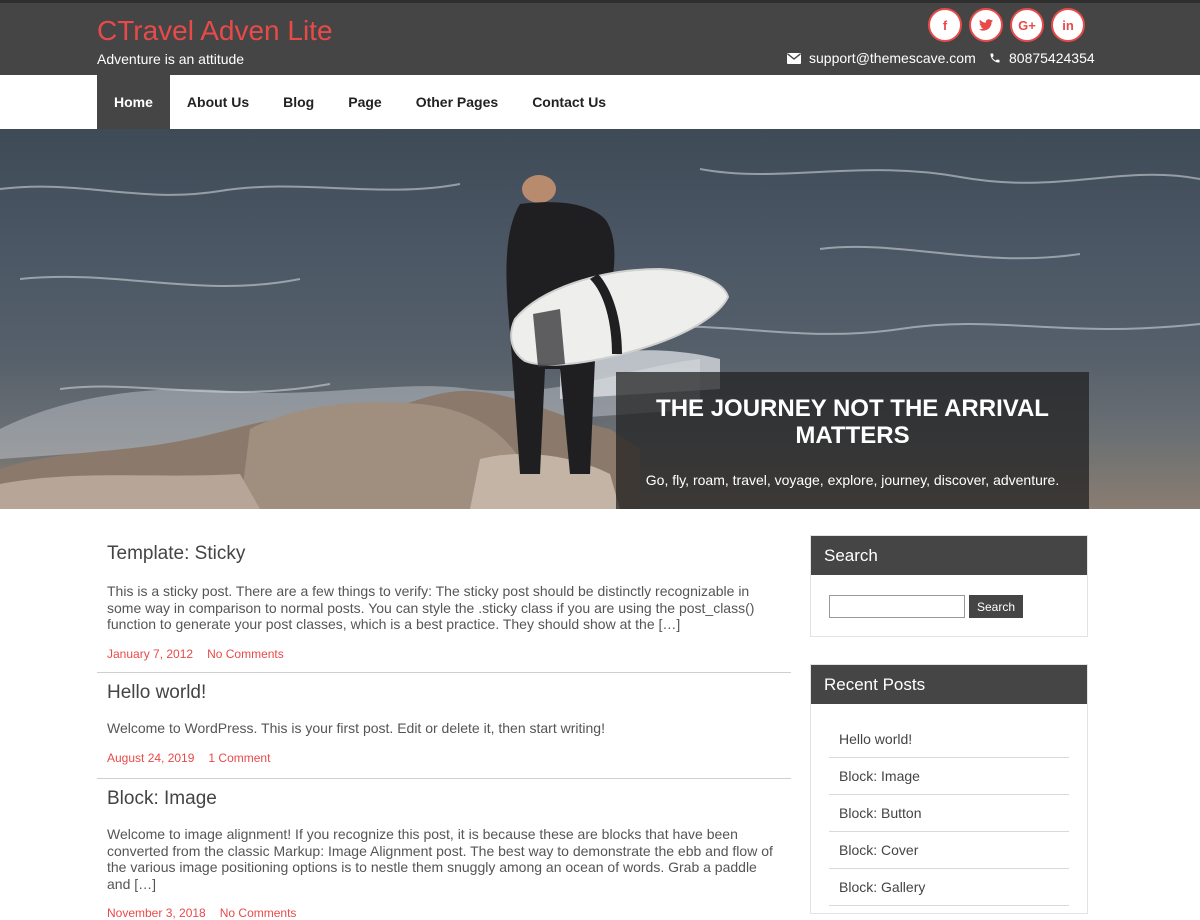  I want to click on nav-item-other-pages: Other Pages, so click(457, 102).